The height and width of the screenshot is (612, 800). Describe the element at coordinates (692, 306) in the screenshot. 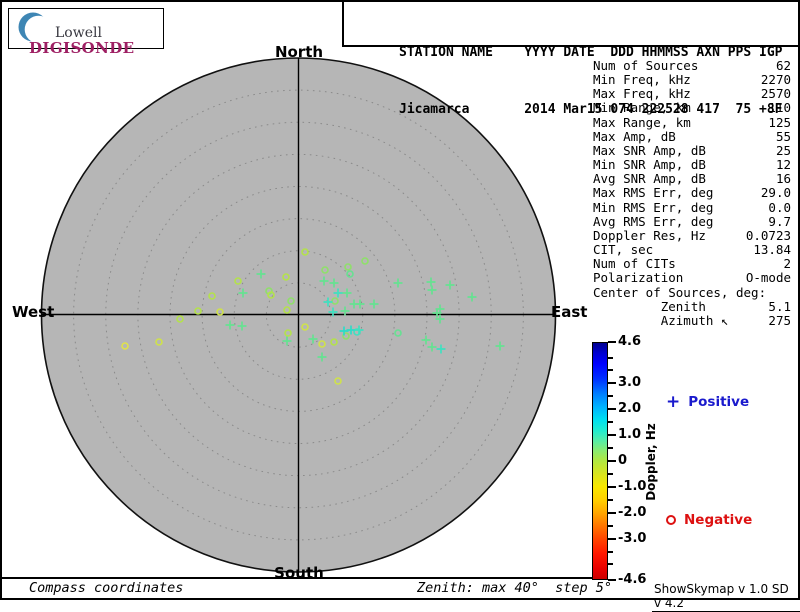

I see `info-row: Zenith 5.1` at that location.